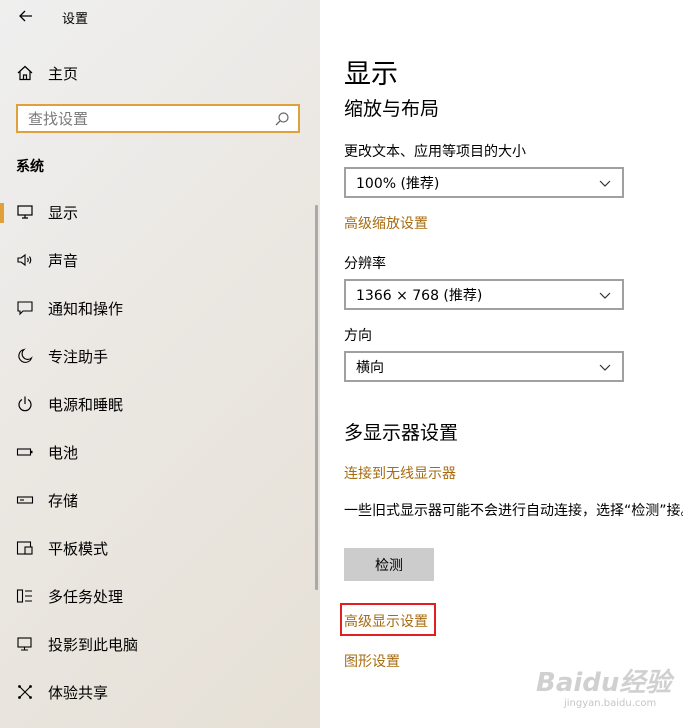  I want to click on back-arrow-icon, so click(25, 16).